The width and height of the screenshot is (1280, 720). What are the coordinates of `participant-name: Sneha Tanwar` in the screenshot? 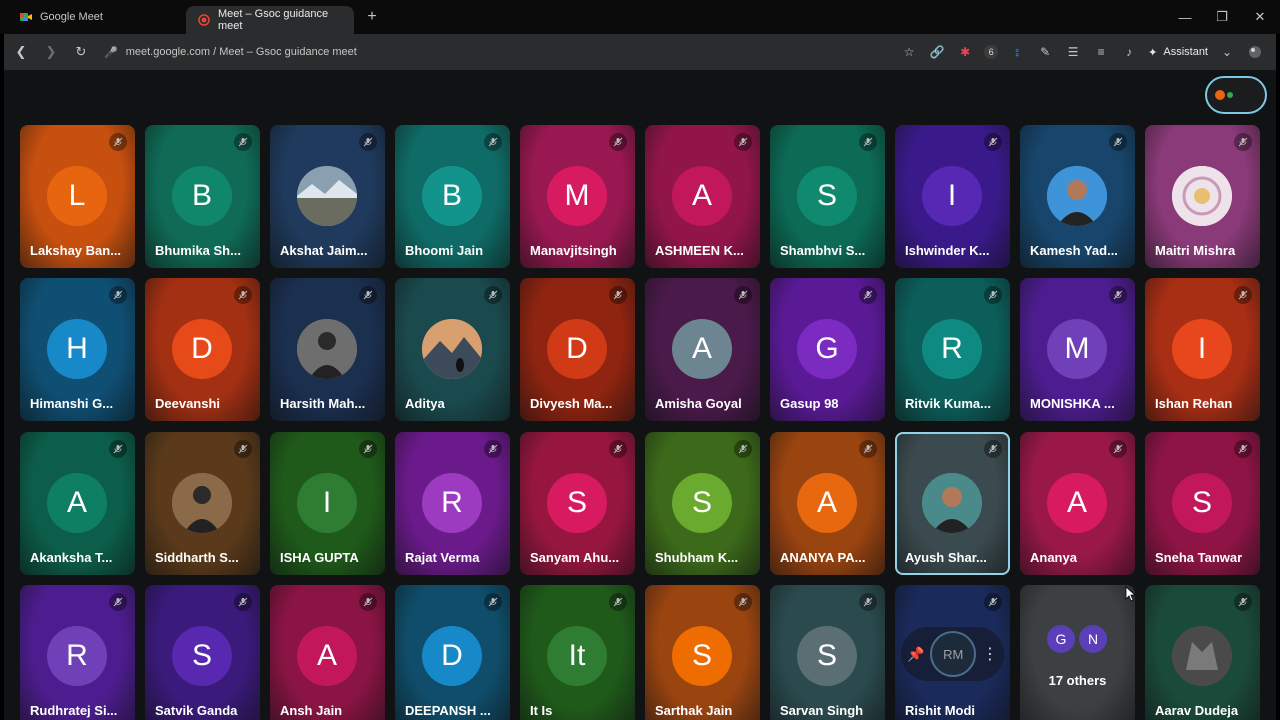 It's located at (1199, 557).